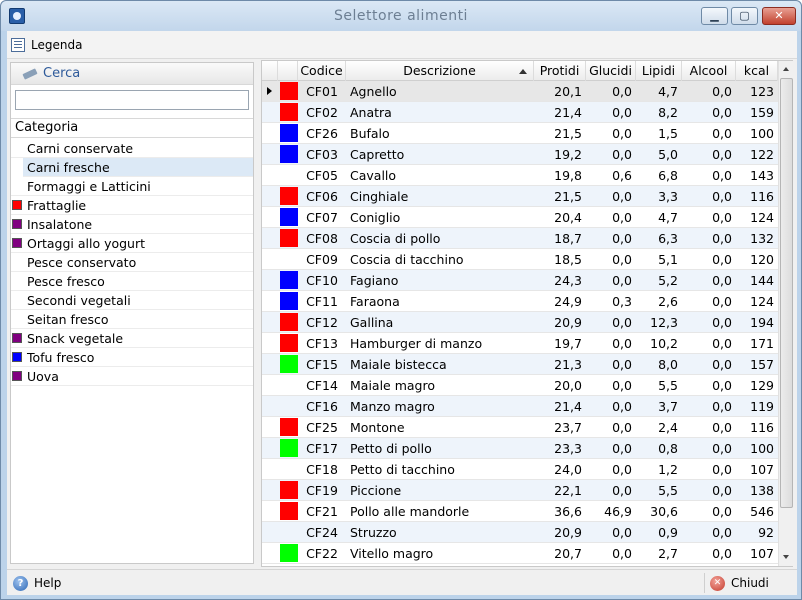 The image size is (802, 600). Describe the element at coordinates (62, 73) in the screenshot. I see `search-header-label: Cerca` at that location.